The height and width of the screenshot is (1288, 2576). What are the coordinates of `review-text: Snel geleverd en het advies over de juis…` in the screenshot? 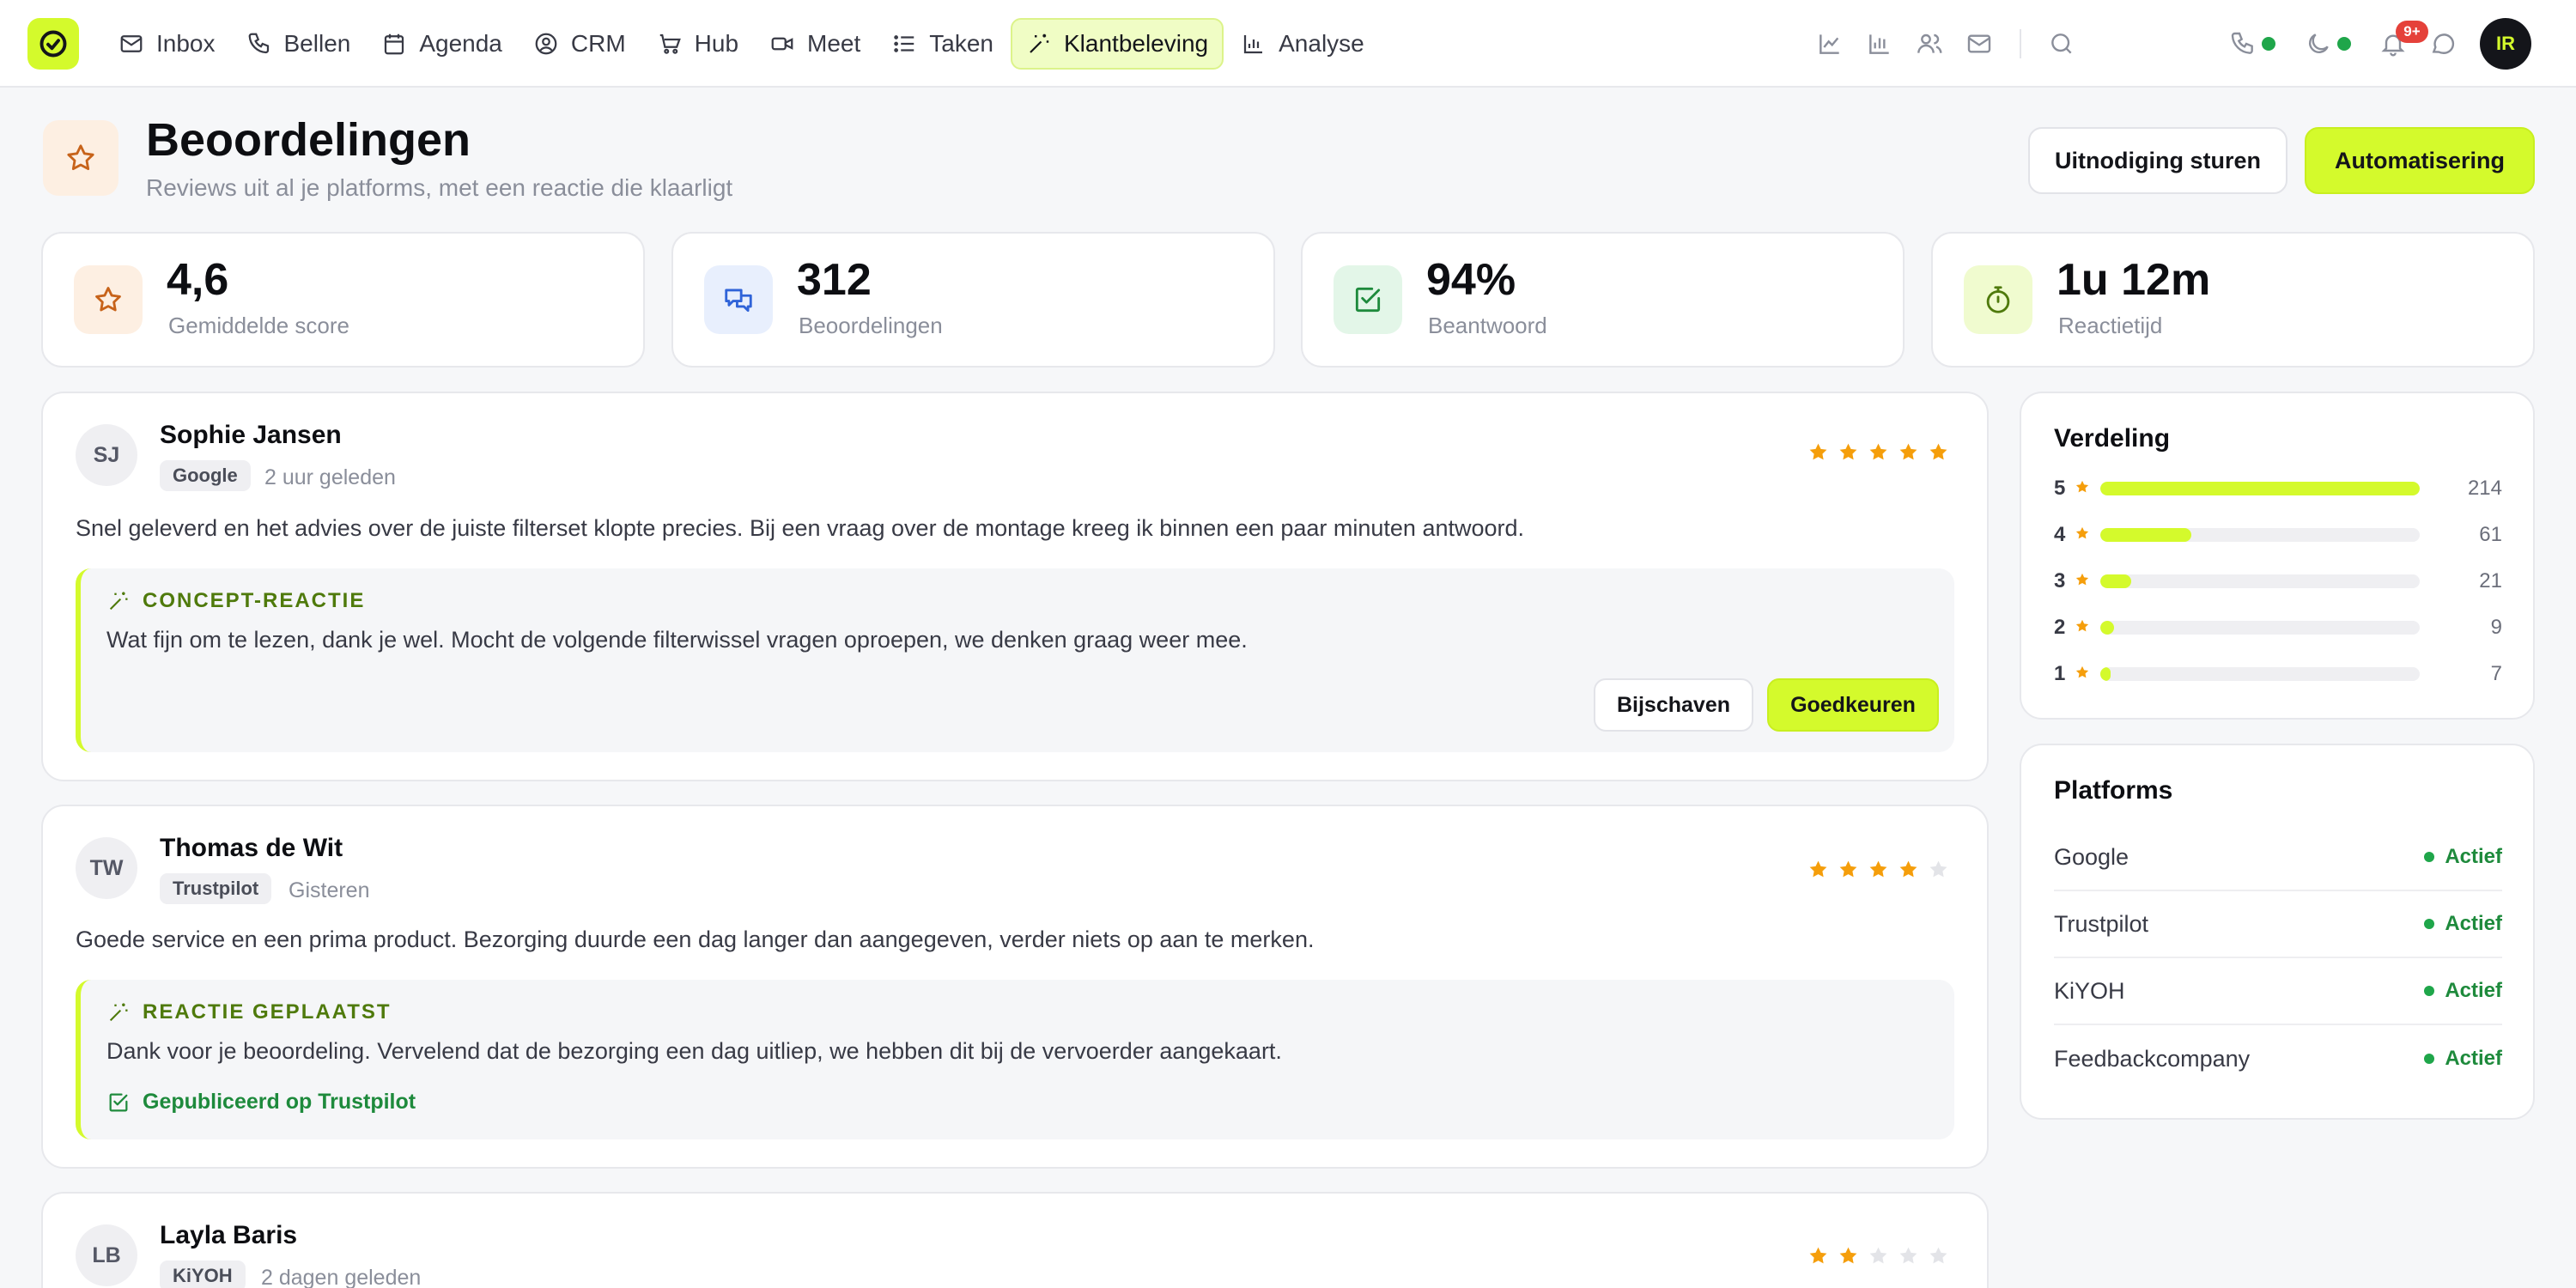 It's located at (801, 528).